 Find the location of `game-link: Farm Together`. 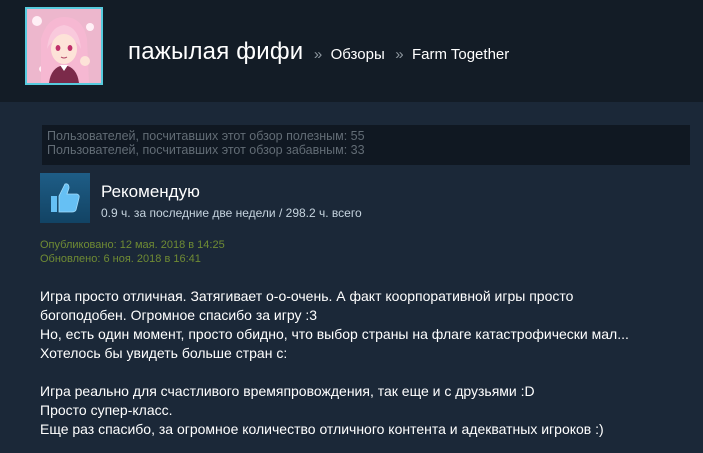

game-link: Farm Together is located at coordinates (460, 54).